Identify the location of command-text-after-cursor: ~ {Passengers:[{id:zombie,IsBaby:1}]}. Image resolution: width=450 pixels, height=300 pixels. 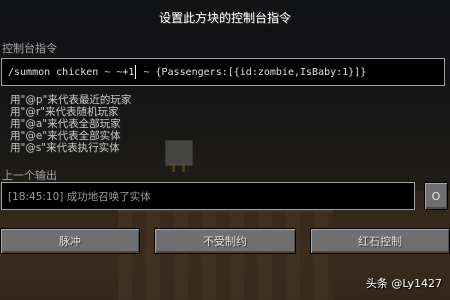
(252, 72).